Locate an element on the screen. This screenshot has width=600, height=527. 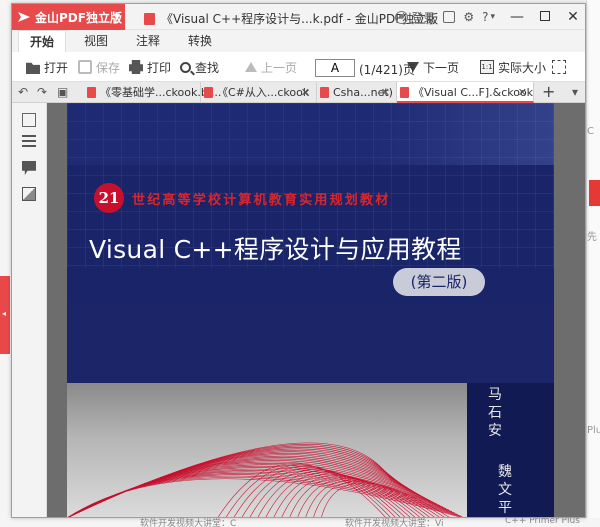
fit-page-button is located at coordinates (561, 67).